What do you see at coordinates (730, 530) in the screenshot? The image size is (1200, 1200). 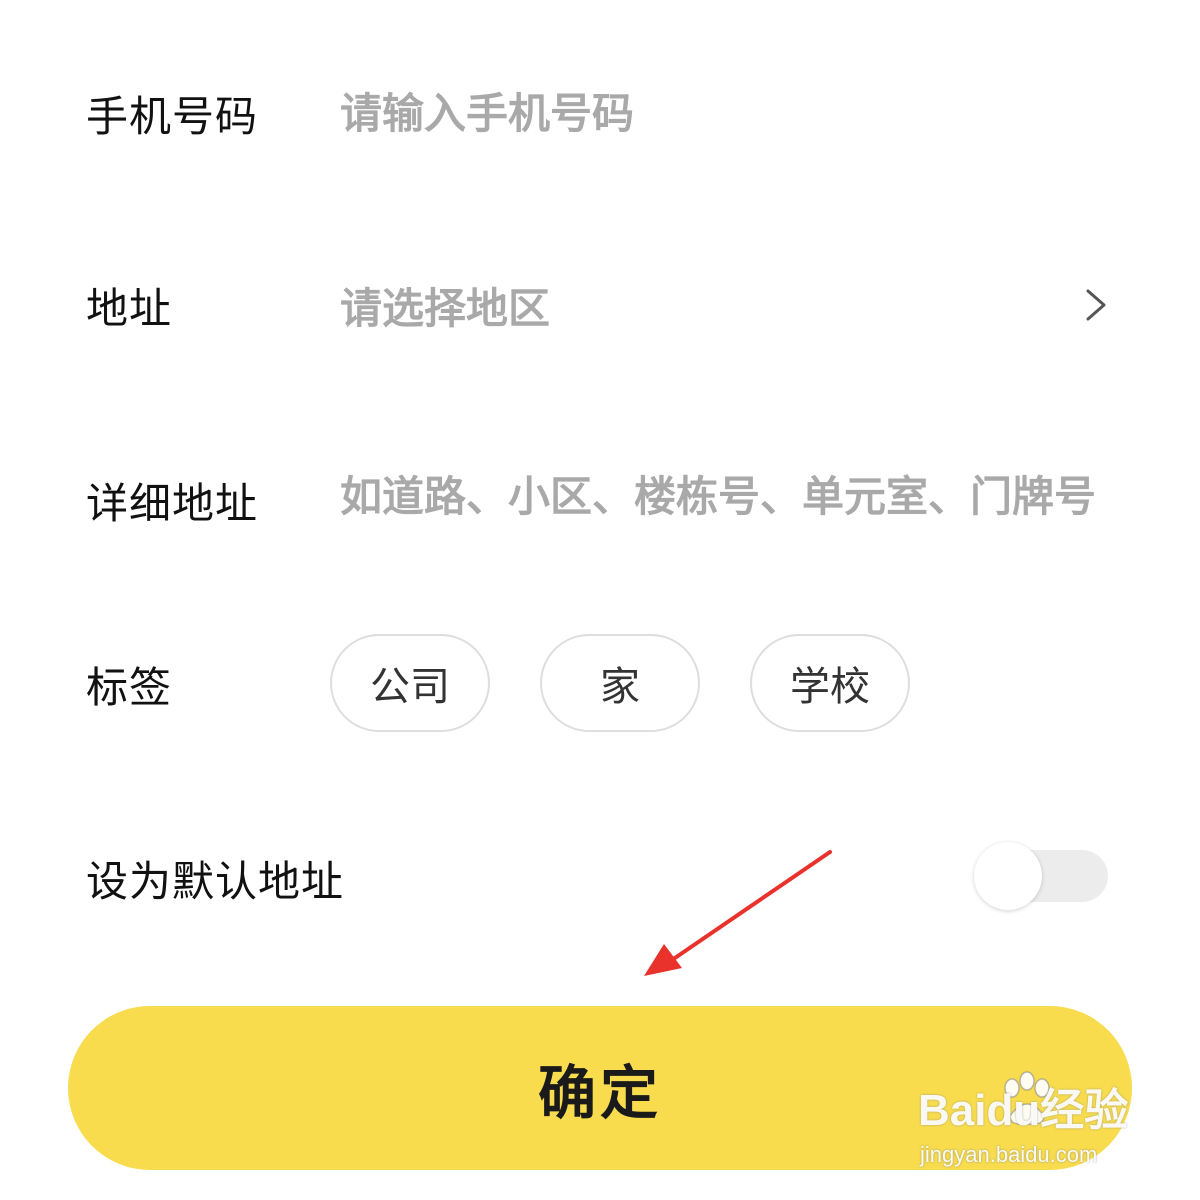 I see `detail-address-input` at bounding box center [730, 530].